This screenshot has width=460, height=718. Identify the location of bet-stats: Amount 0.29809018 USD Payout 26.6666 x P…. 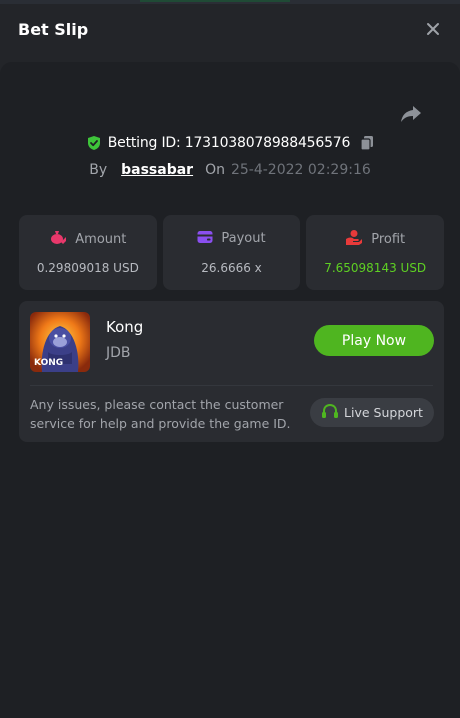
(232, 252).